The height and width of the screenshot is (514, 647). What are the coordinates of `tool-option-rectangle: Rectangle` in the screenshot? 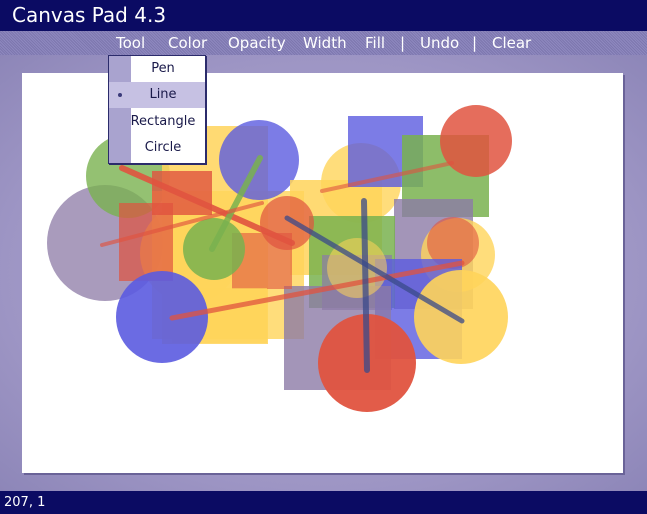 It's located at (157, 122).